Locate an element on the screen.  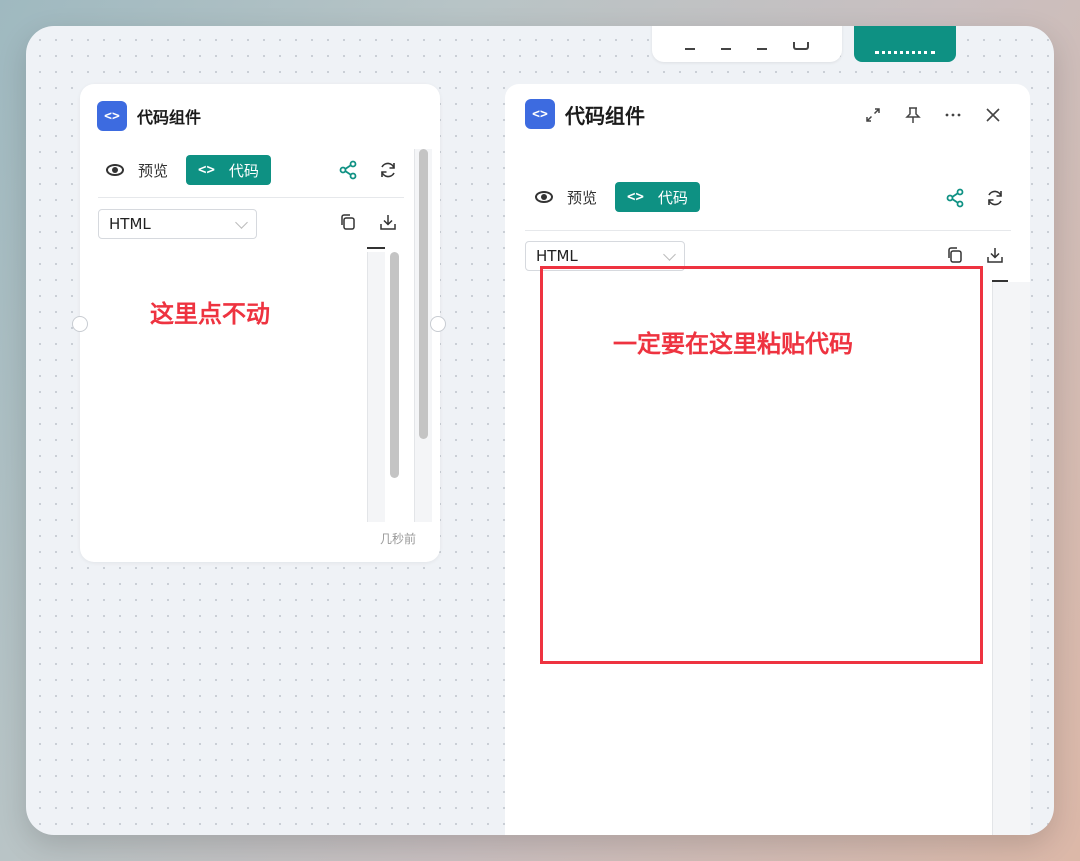
timestamp: 几秒前 is located at coordinates (398, 539).